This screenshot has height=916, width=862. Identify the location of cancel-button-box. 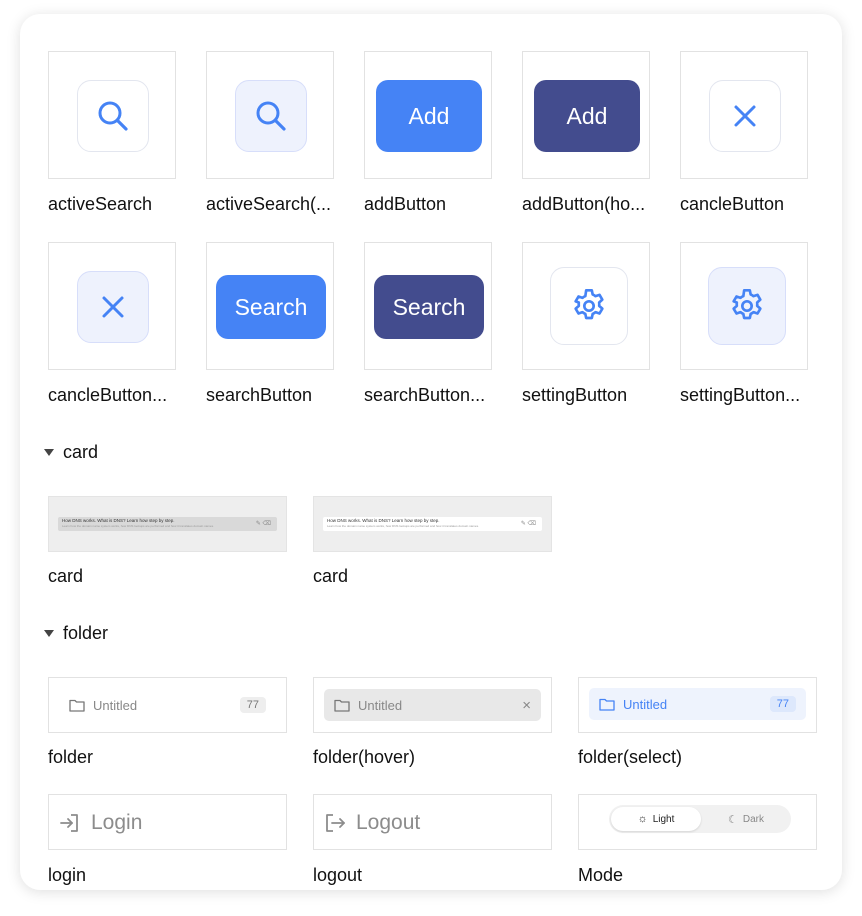
(745, 116).